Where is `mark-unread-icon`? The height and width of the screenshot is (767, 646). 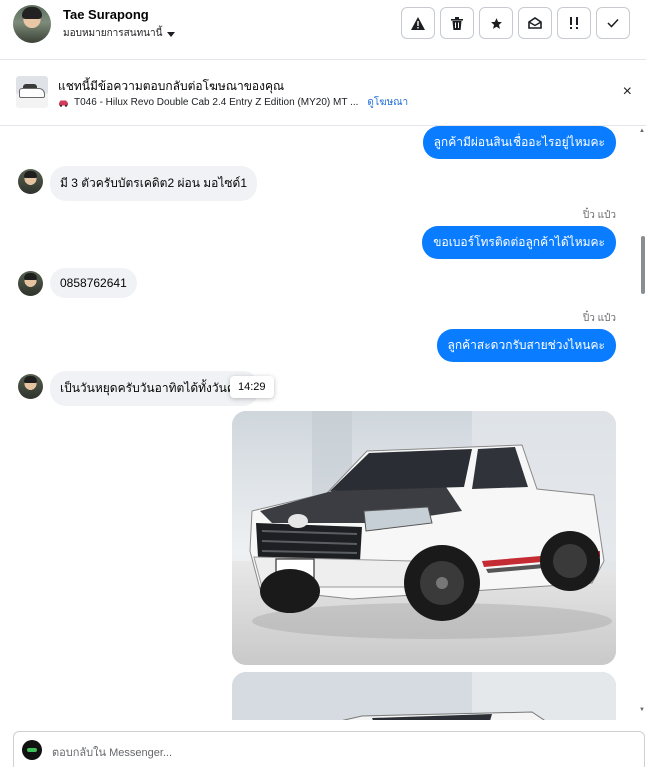 mark-unread-icon is located at coordinates (535, 23).